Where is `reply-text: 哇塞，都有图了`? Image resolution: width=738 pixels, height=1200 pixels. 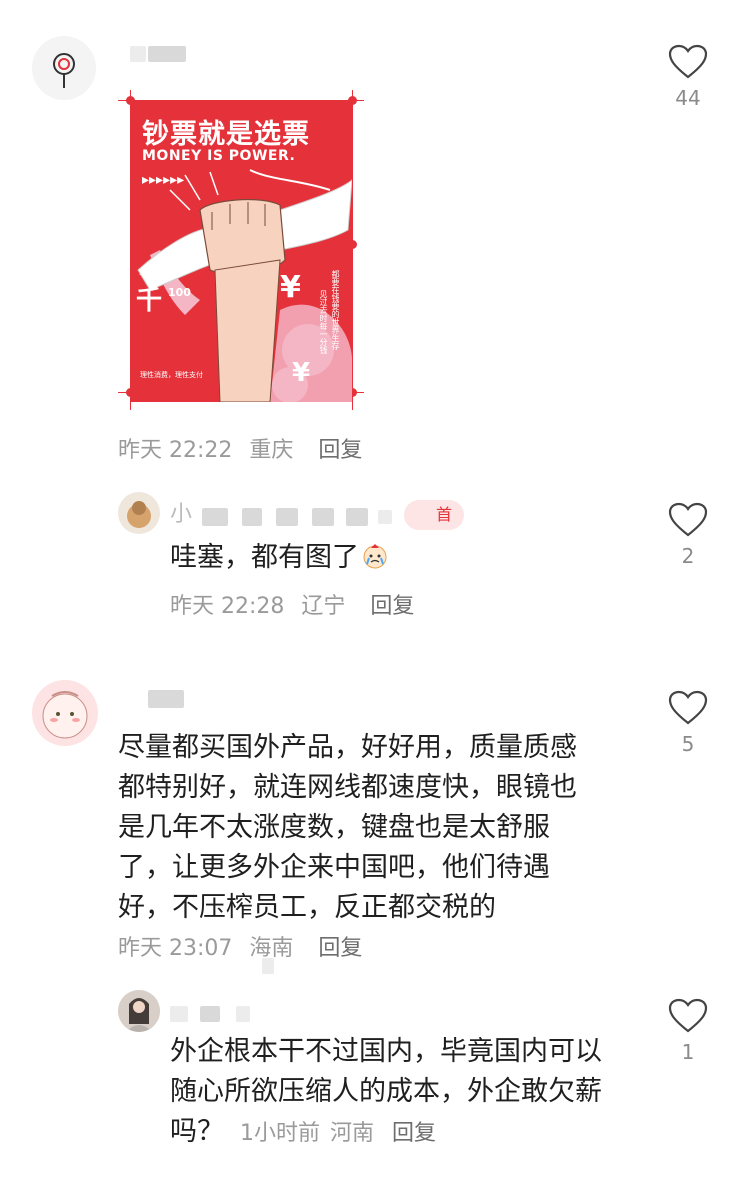
reply-text: 哇塞，都有图了 is located at coordinates (279, 558).